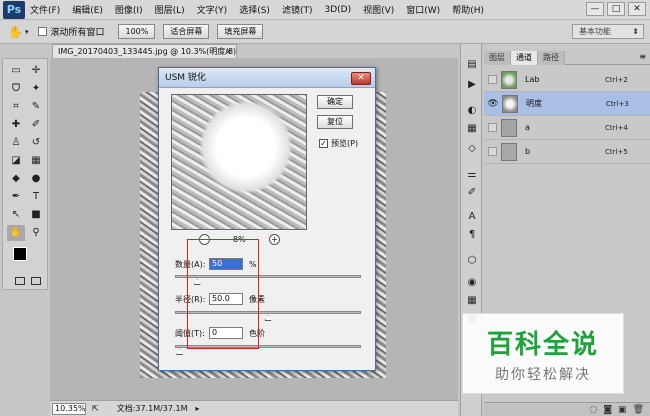 Image resolution: width=650 pixels, height=416 pixels. What do you see at coordinates (254, 9) in the screenshot?
I see `menu-select: 选择(S)` at bounding box center [254, 9].